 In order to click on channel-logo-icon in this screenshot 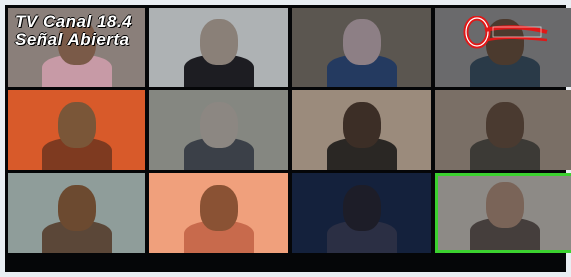, I will do `click(505, 32)`.